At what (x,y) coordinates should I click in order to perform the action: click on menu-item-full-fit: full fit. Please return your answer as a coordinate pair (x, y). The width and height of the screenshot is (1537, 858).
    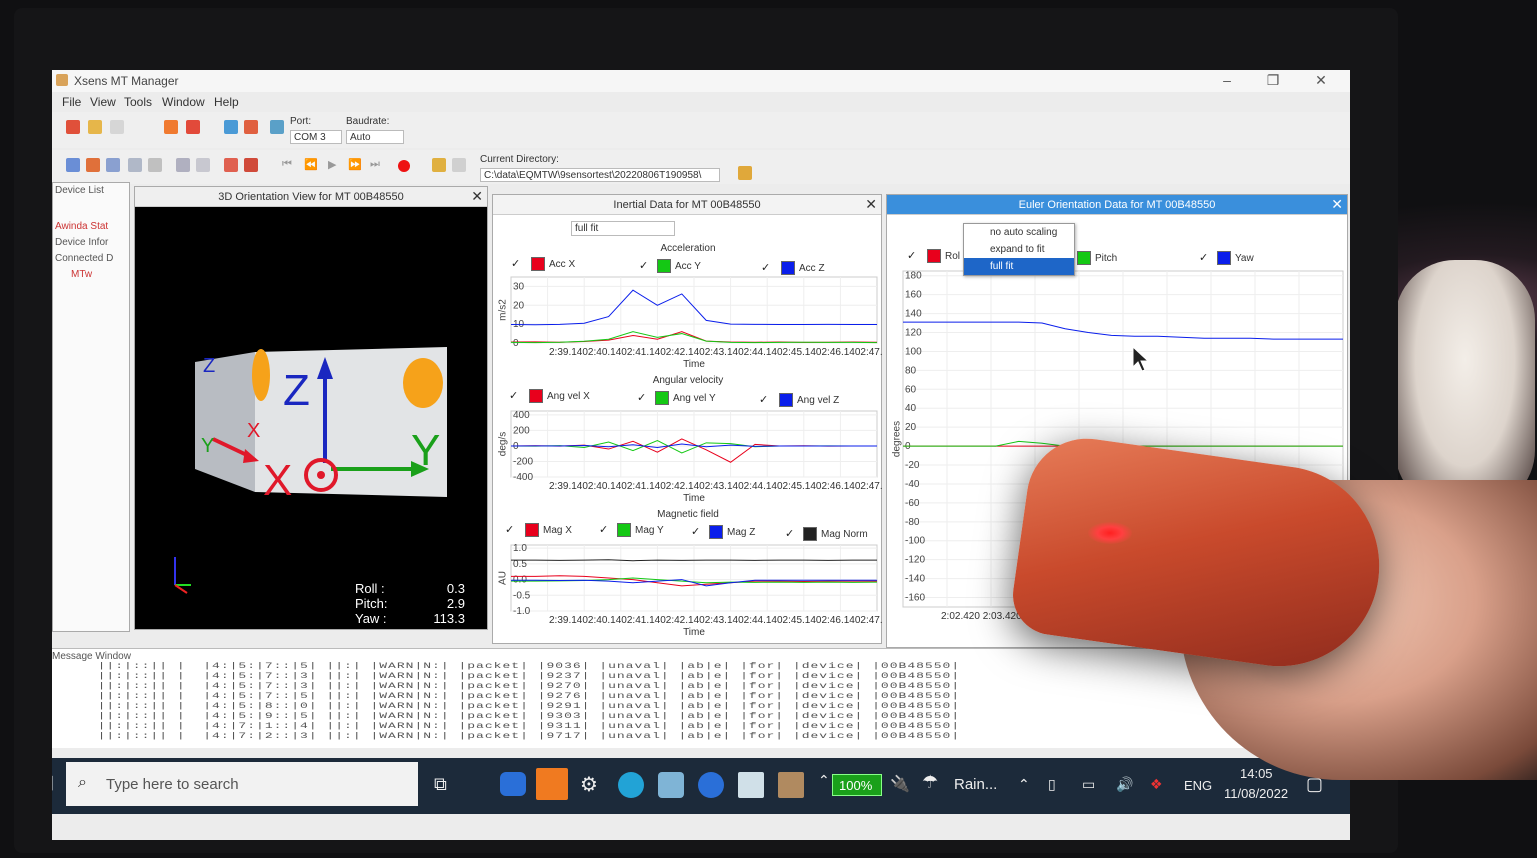
    Looking at the image, I should click on (1019, 266).